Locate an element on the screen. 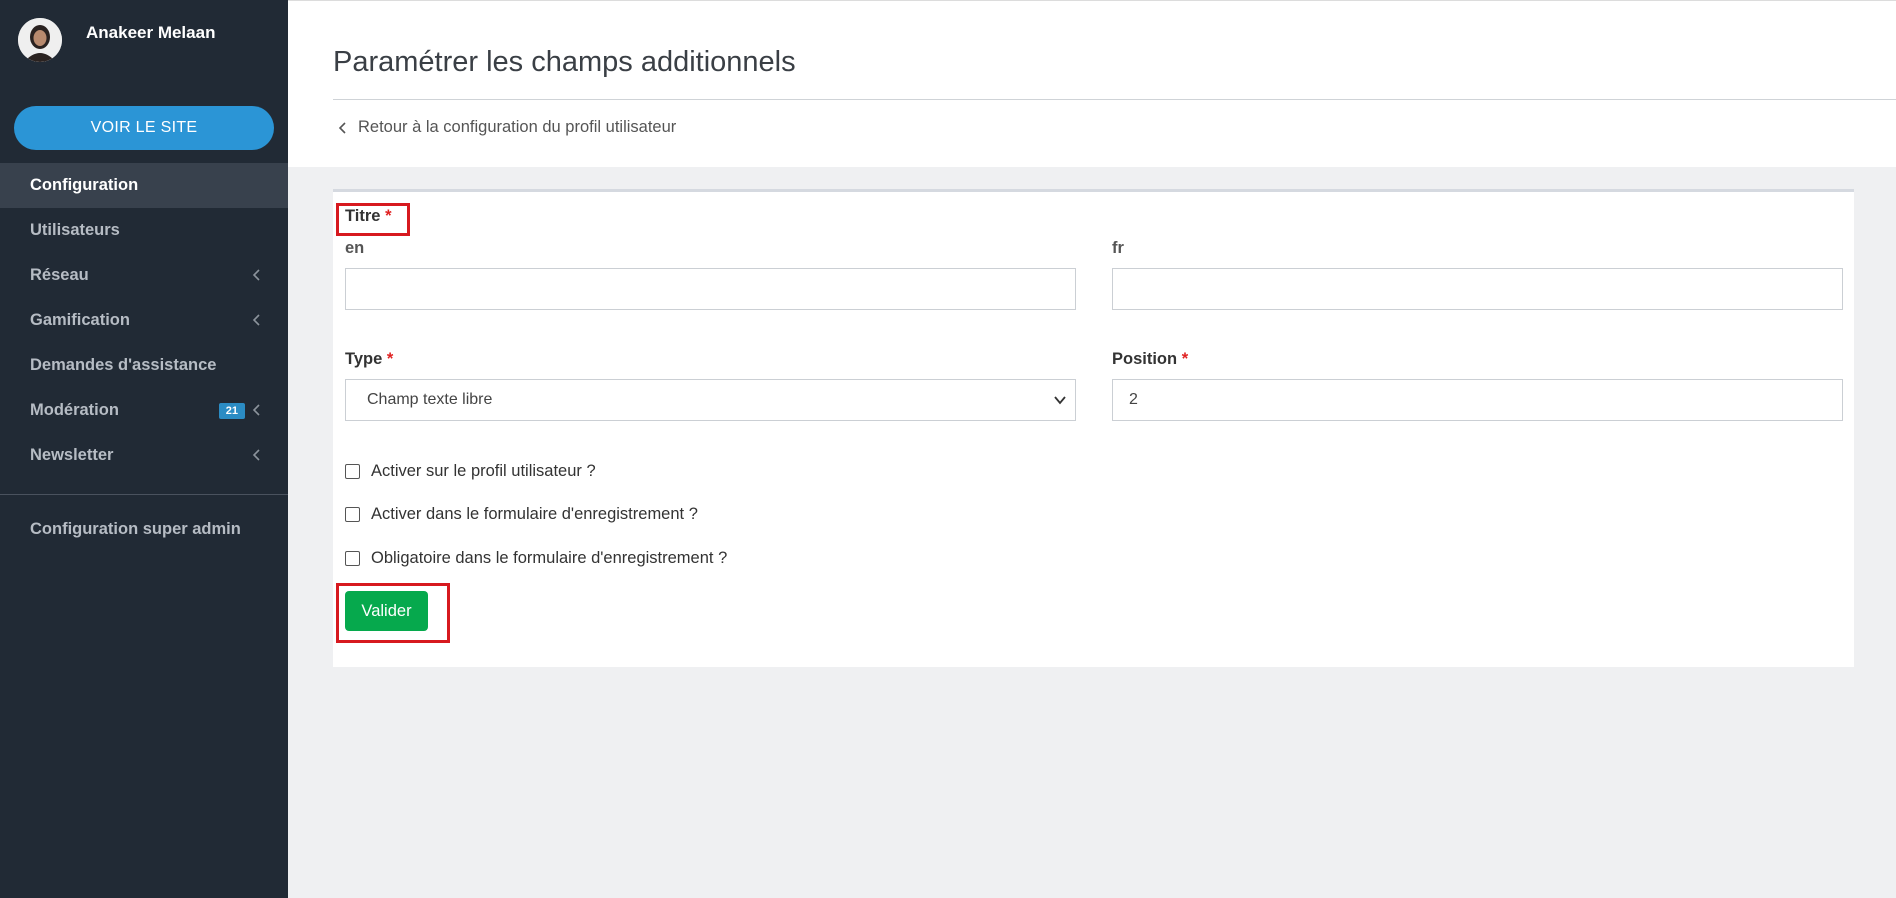  view-site-button: Voir le site is located at coordinates (144, 128).